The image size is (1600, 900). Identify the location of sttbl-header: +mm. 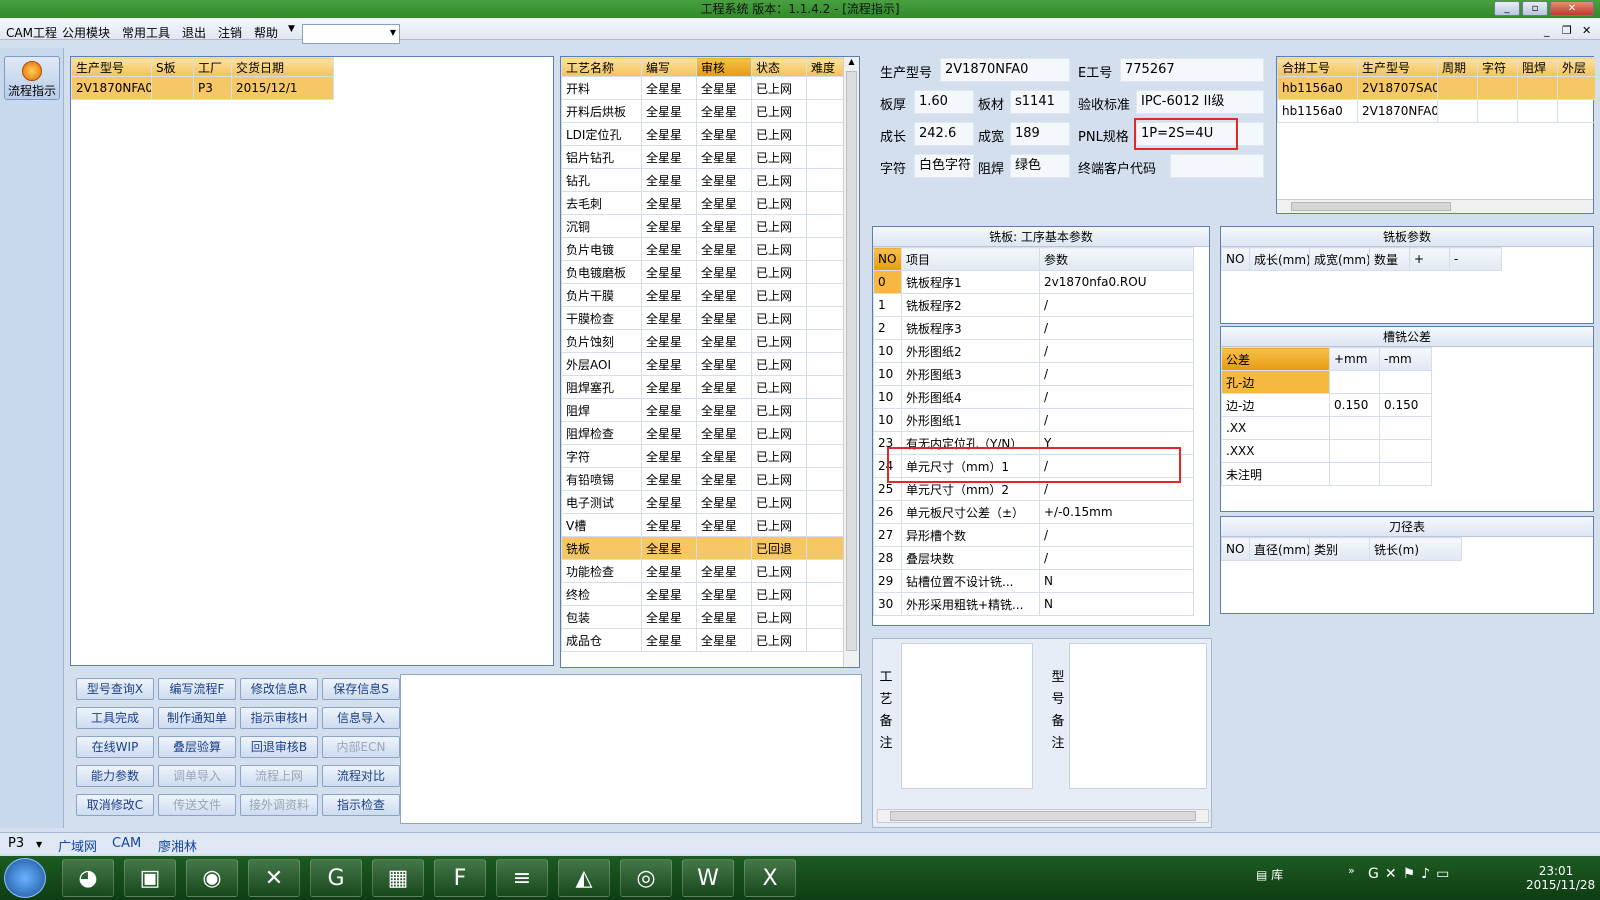
(1354, 359).